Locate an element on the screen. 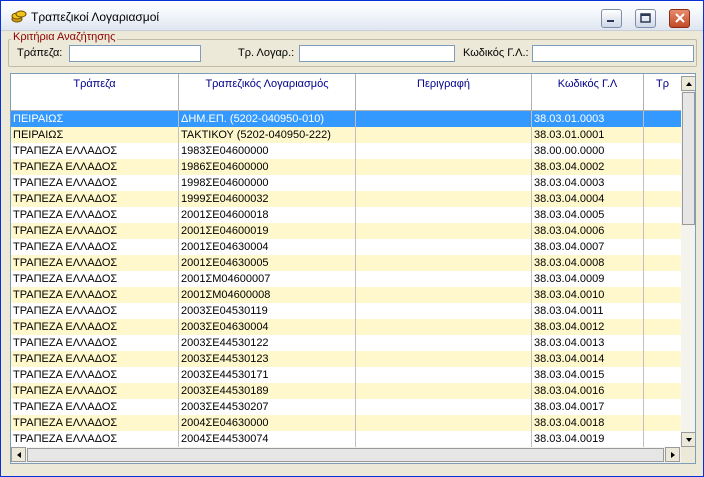 The image size is (704, 477). cell-gl-code: 38.03.01.0001 is located at coordinates (588, 135).